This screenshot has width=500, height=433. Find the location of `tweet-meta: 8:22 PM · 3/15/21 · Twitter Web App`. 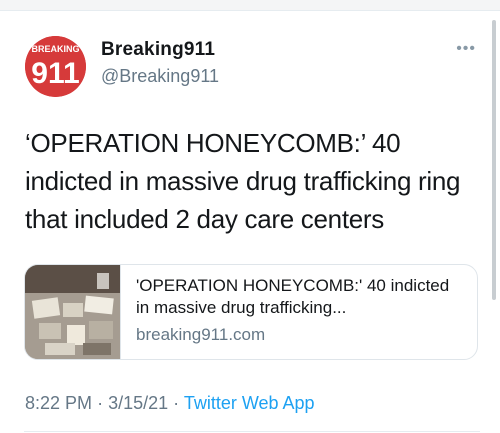

tweet-meta: 8:22 PM · 3/15/21 · Twitter Web App is located at coordinates (170, 403).